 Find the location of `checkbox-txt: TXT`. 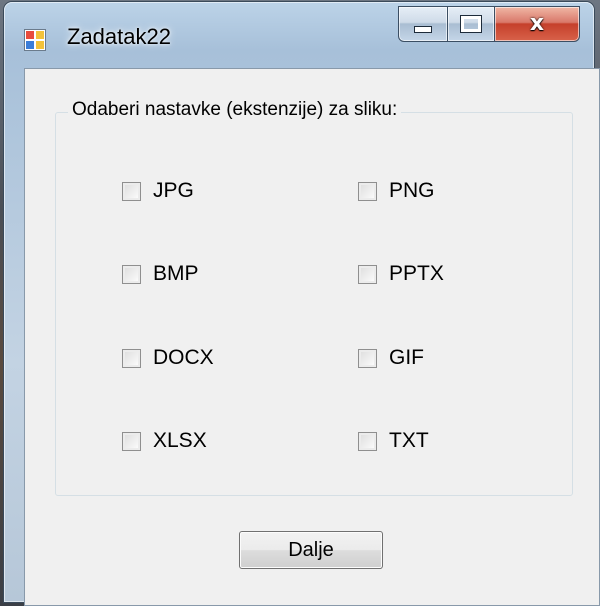

checkbox-txt: TXT is located at coordinates (393, 441).